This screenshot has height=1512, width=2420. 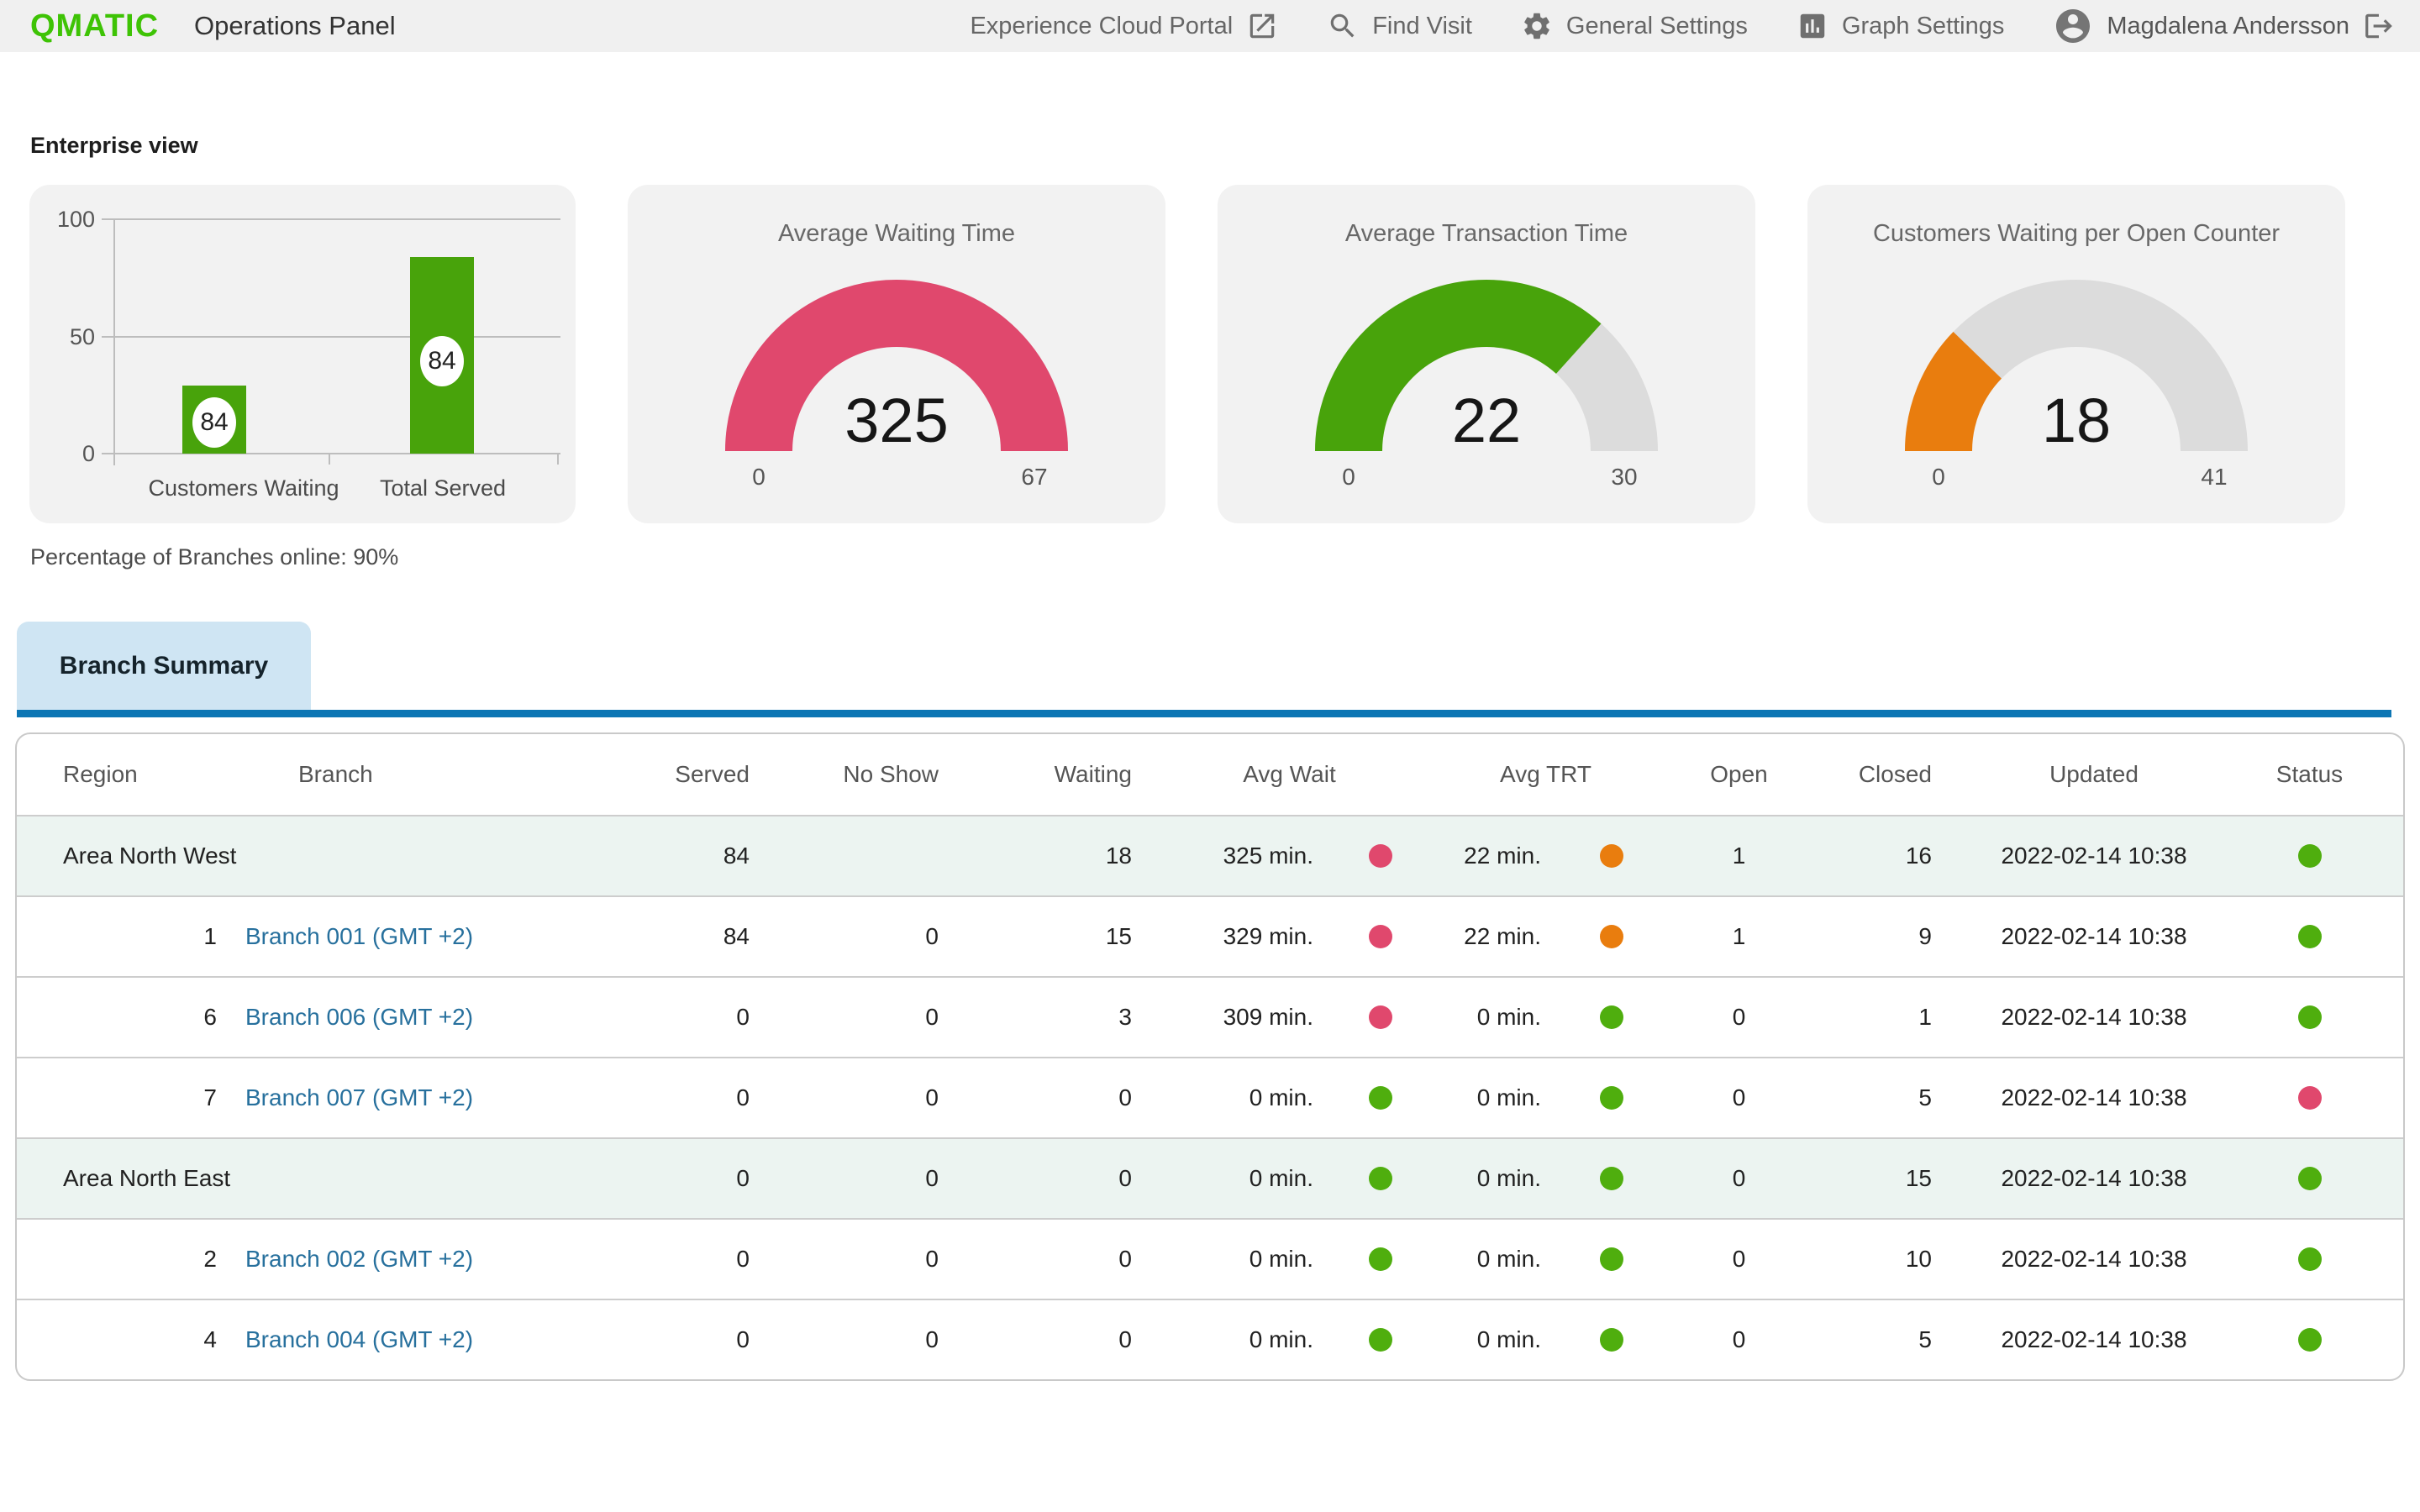 What do you see at coordinates (1919, 1178) in the screenshot?
I see `closed-cell: 15` at bounding box center [1919, 1178].